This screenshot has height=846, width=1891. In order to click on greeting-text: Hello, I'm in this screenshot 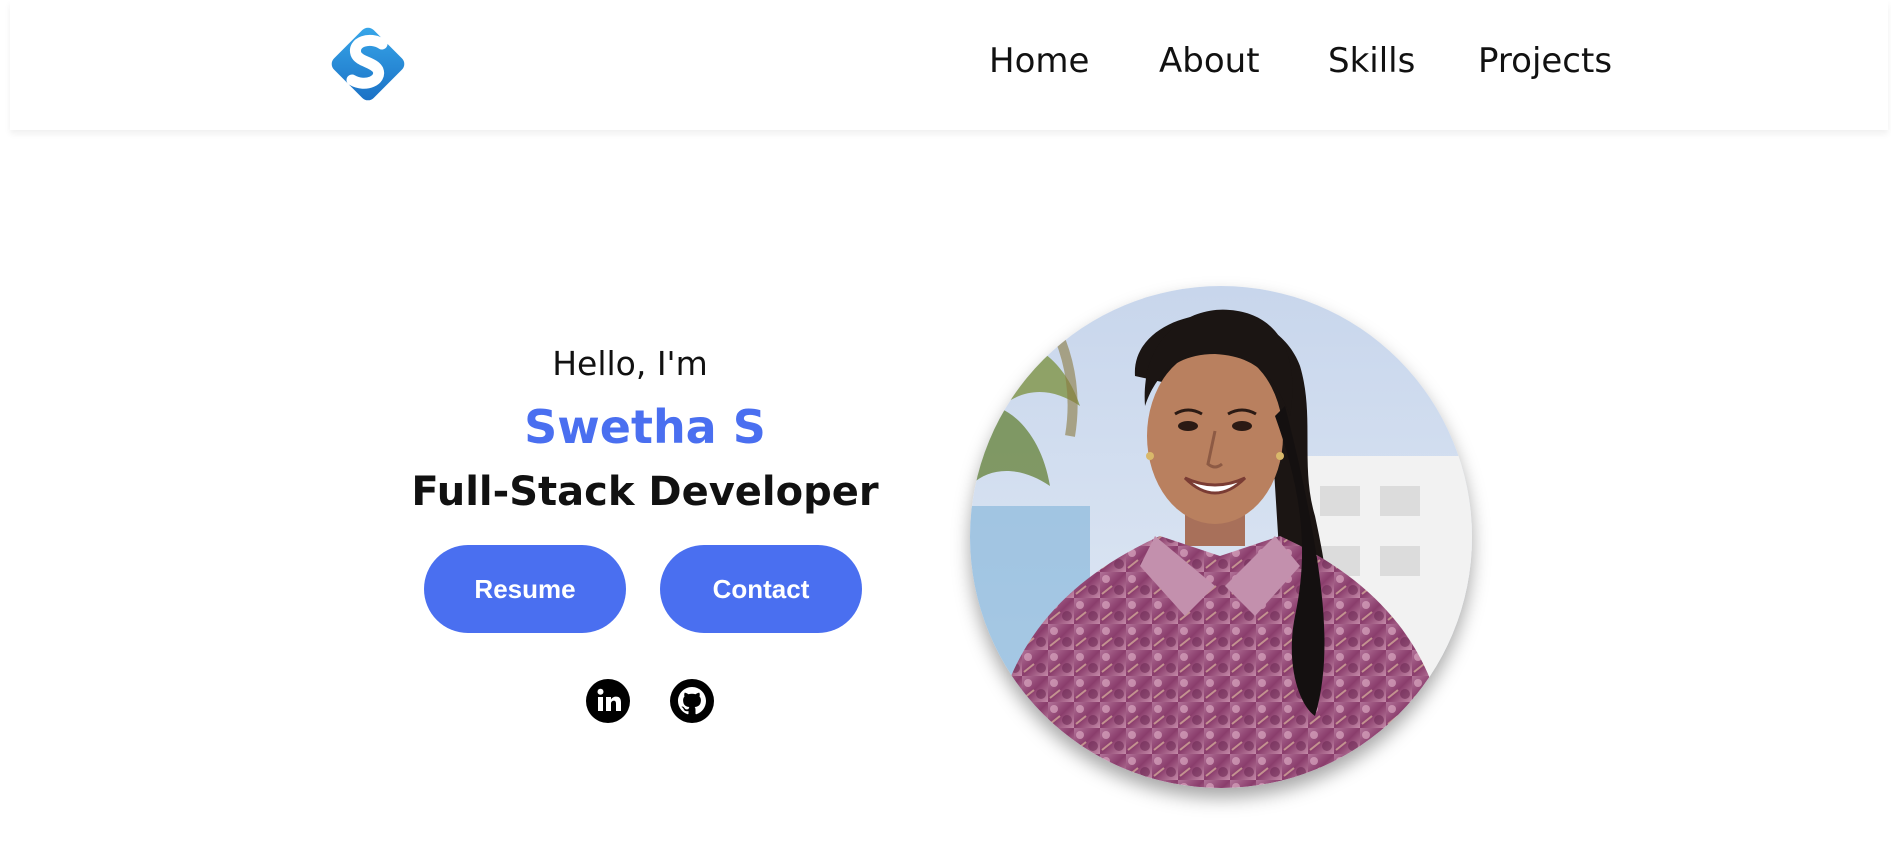, I will do `click(630, 363)`.